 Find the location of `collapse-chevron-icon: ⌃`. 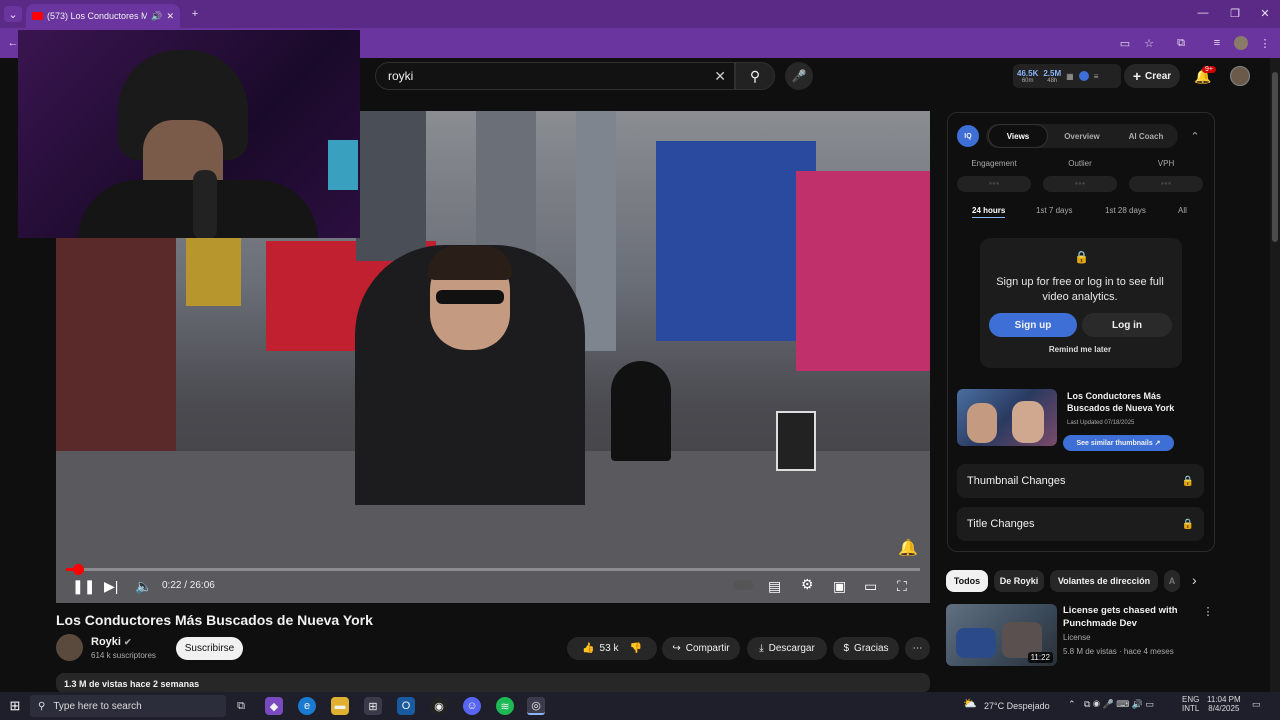

collapse-chevron-icon: ⌃ is located at coordinates (1195, 136).